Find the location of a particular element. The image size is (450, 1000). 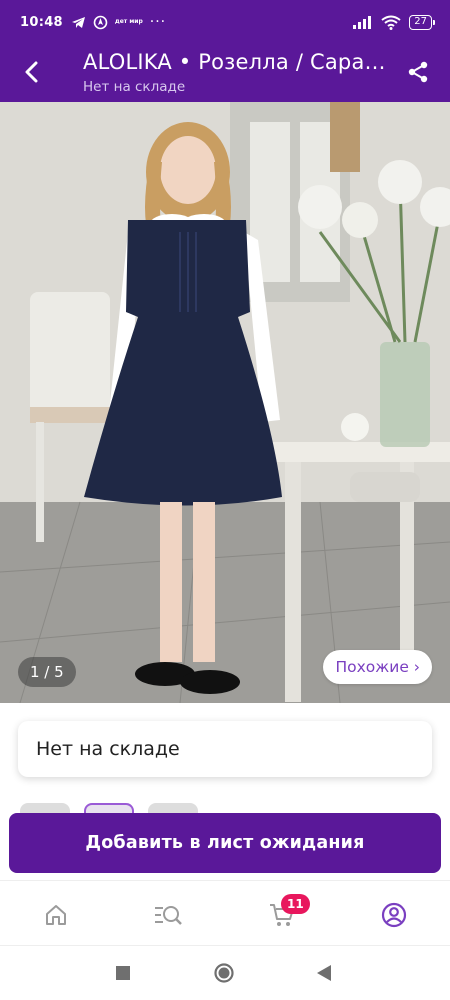

system-navigation-bar is located at coordinates (225, 973).